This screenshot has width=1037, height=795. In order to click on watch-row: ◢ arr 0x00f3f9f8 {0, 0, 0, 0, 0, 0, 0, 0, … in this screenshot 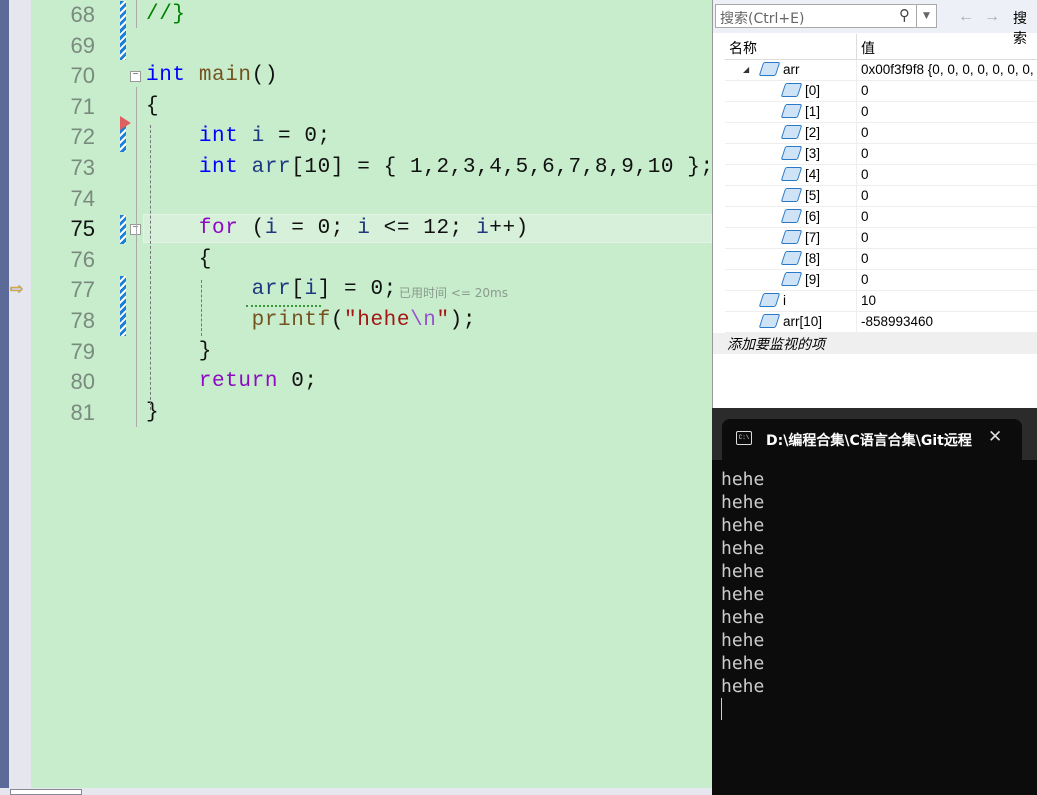, I will do `click(881, 70)`.